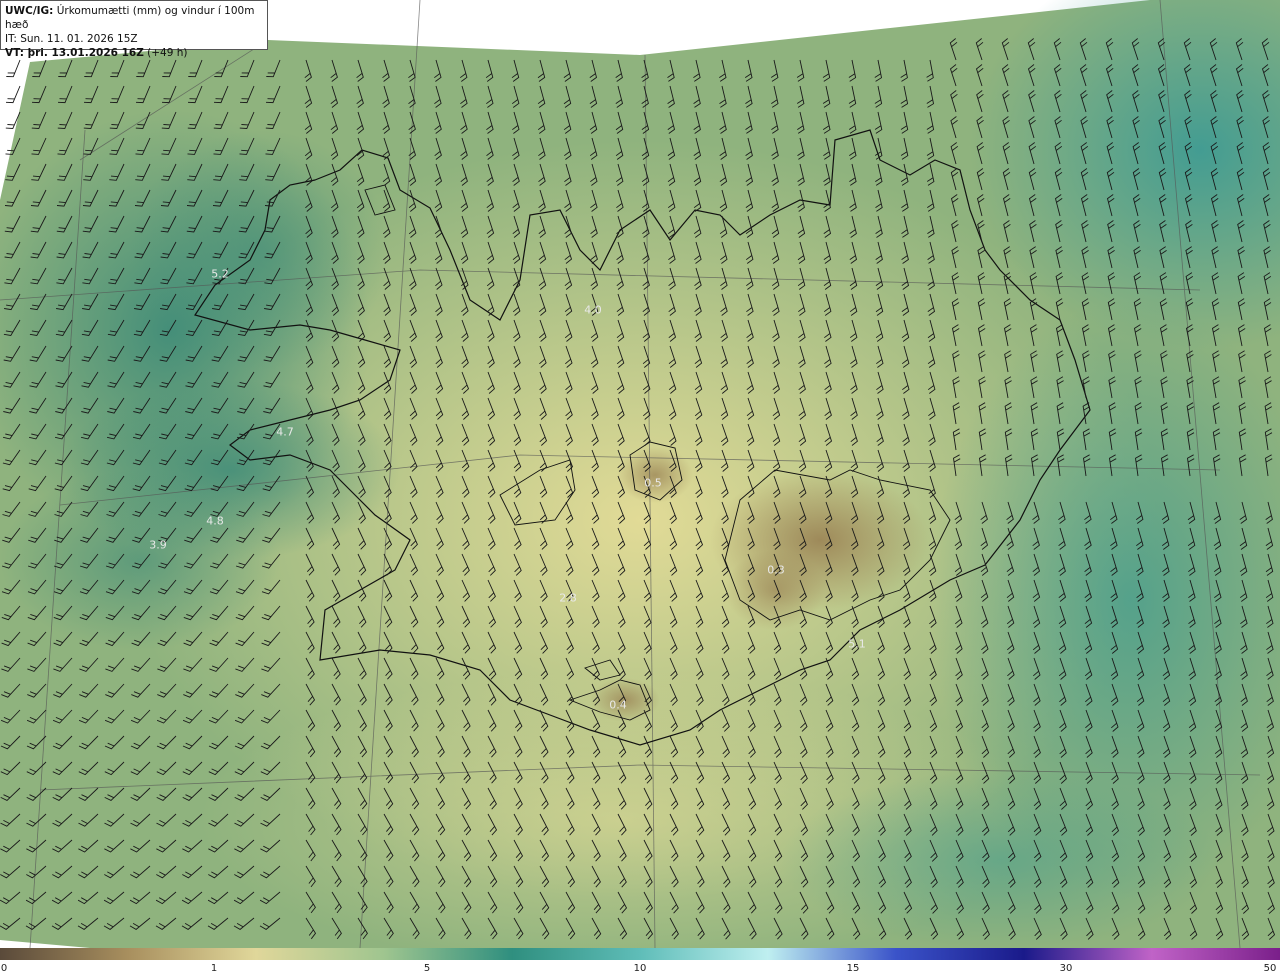 The height and width of the screenshot is (978, 1280). Describe the element at coordinates (593, 310) in the screenshot. I see `value-label: 4.0` at that location.